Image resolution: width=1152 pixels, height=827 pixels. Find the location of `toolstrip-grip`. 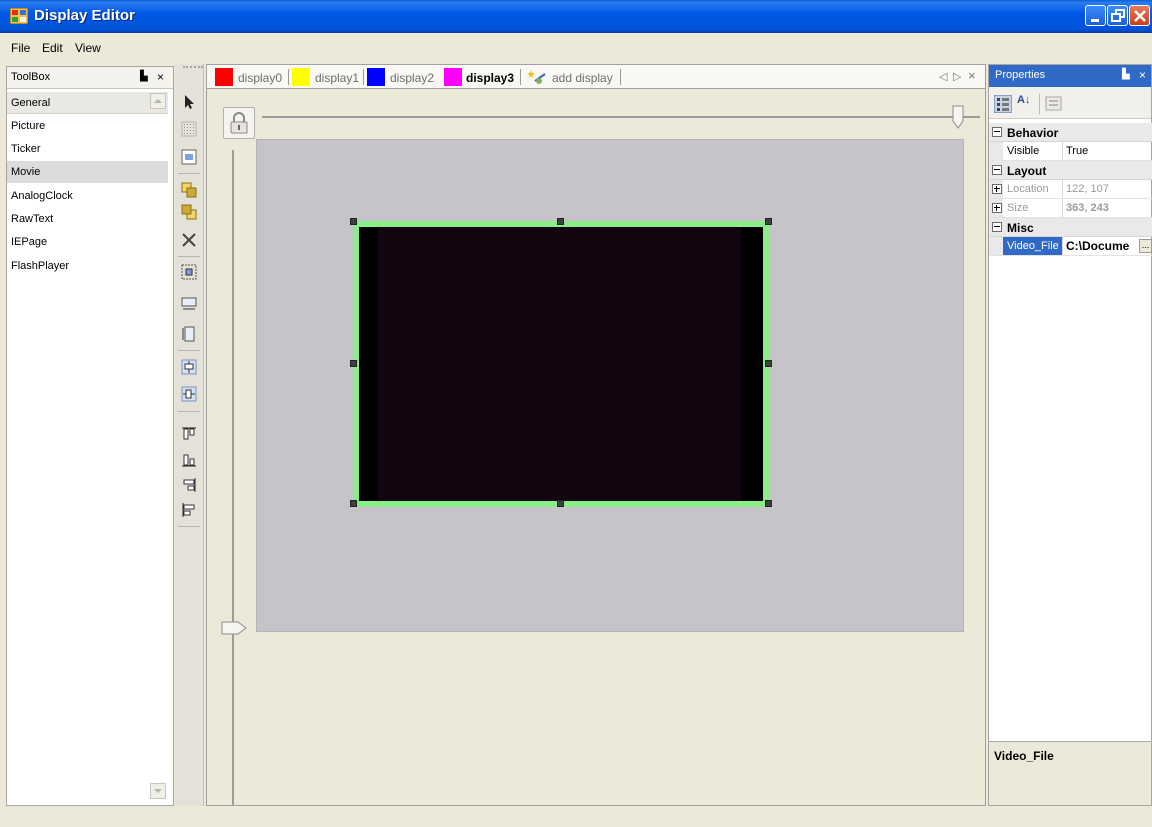

toolstrip-grip is located at coordinates (193, 67).